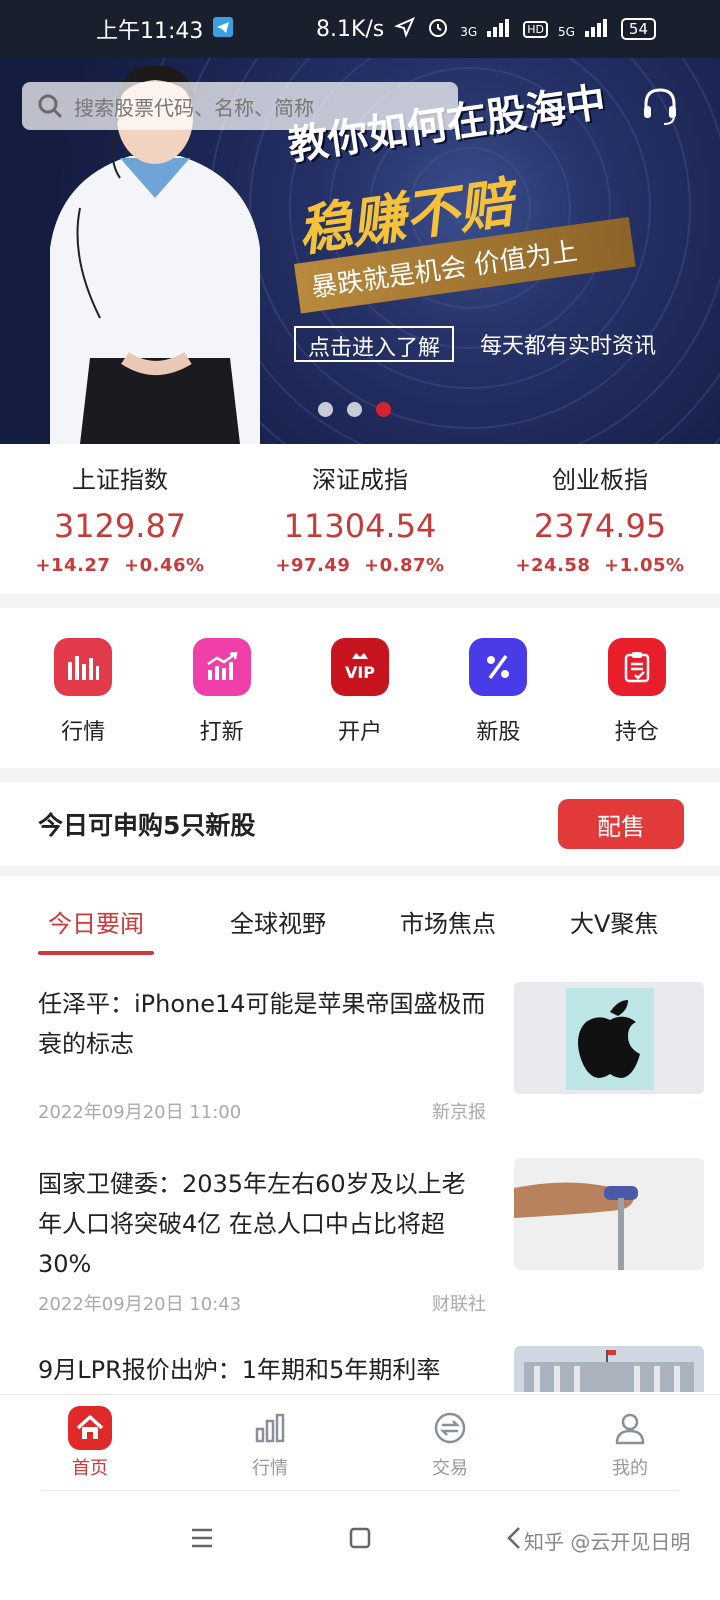 The width and height of the screenshot is (720, 1600). What do you see at coordinates (448, 921) in the screenshot?
I see `tab-market-focus: 市场焦点` at bounding box center [448, 921].